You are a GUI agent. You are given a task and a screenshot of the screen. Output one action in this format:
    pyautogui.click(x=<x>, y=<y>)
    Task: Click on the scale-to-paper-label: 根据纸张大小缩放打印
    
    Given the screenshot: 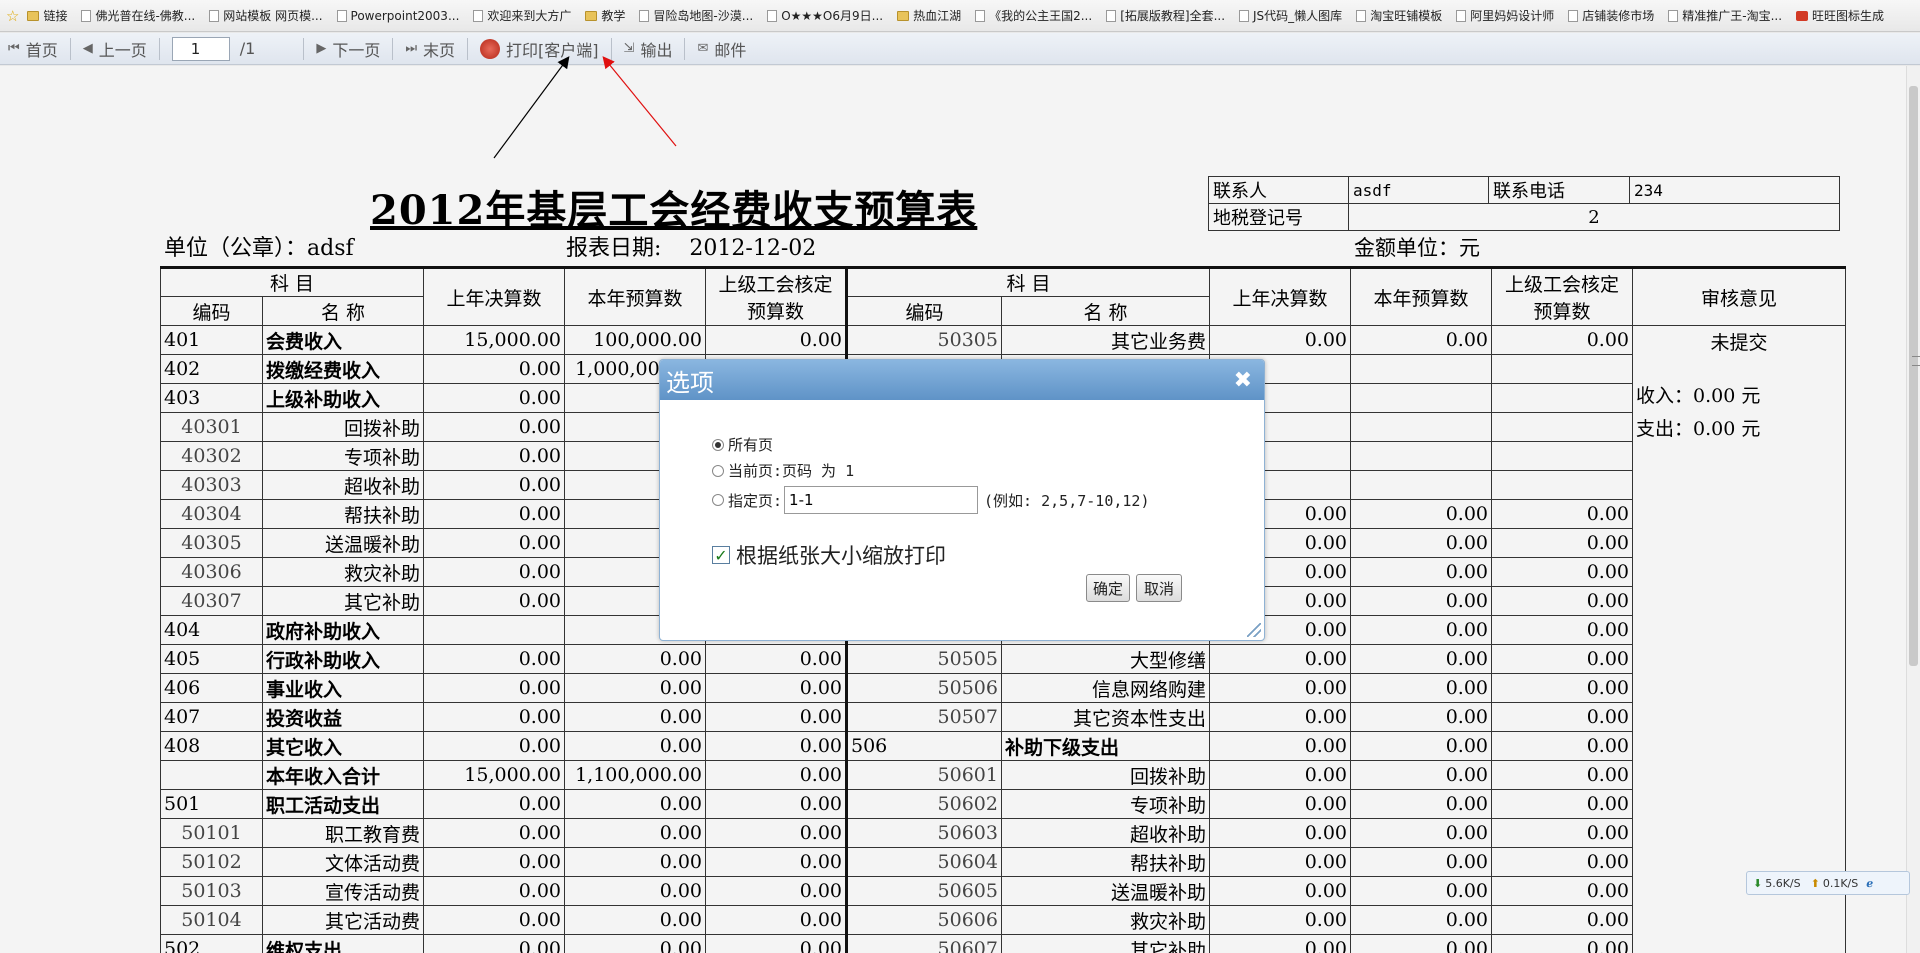 What is the action you would take?
    pyautogui.click(x=841, y=556)
    